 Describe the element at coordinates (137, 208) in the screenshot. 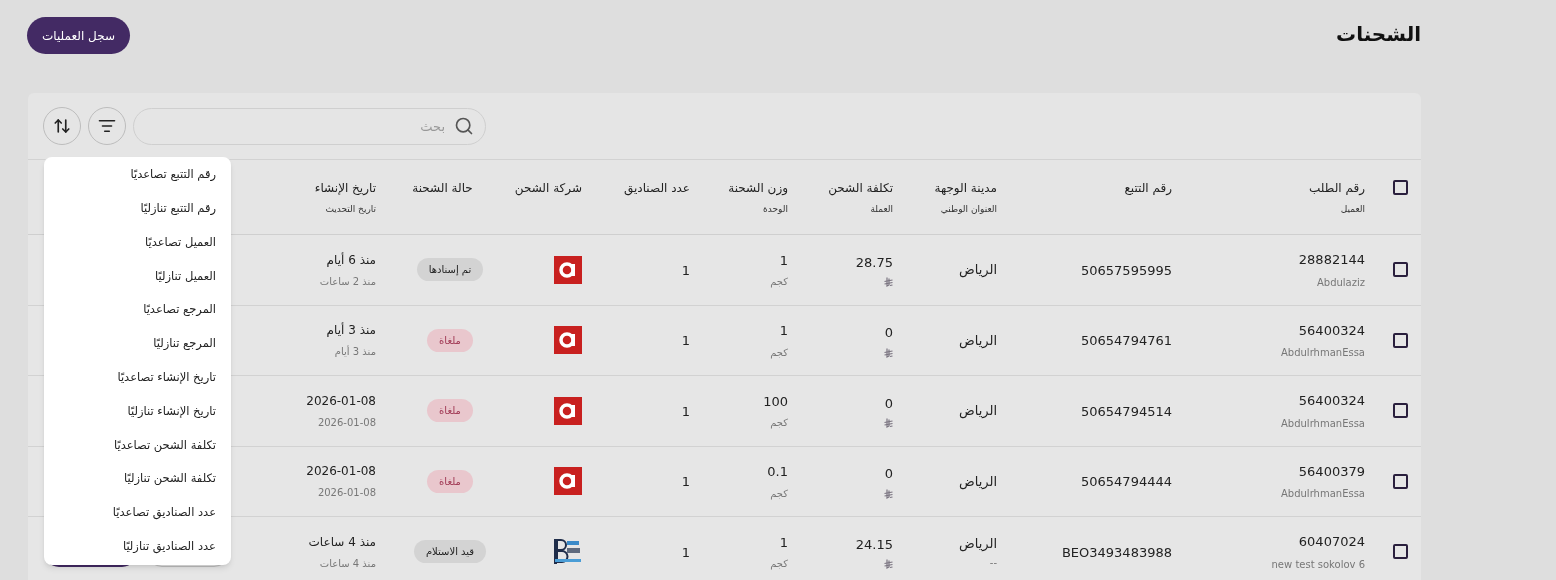

I see `sort-menu-item: رقم التتبع تنازليًا` at that location.